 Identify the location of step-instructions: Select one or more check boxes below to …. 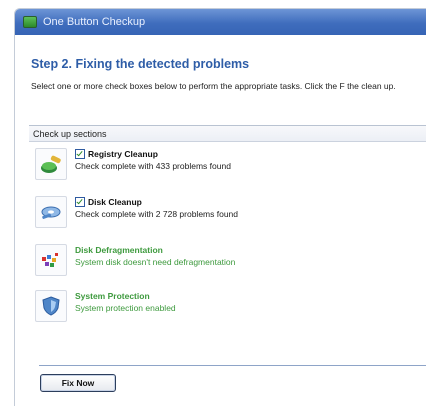
(213, 86).